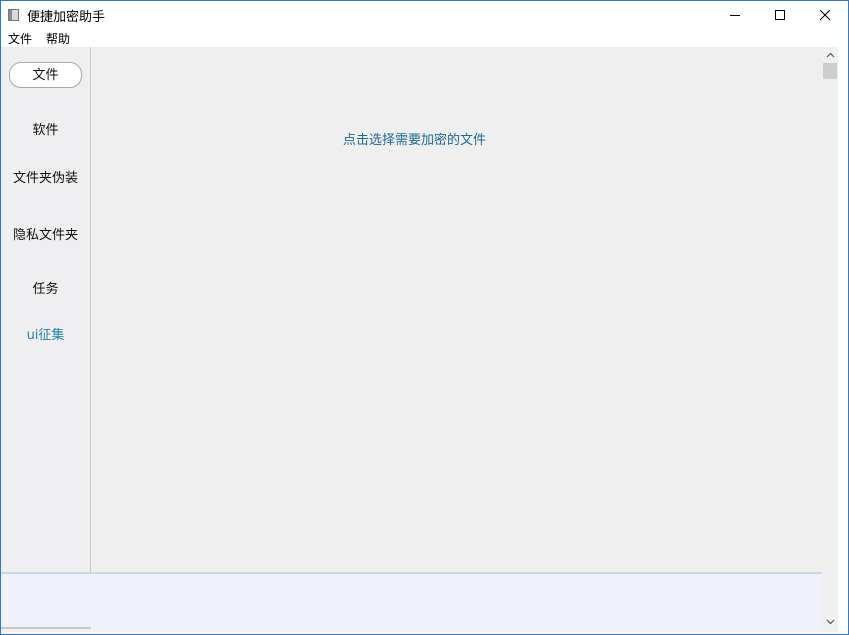 This screenshot has height=635, width=849. Describe the element at coordinates (830, 339) in the screenshot. I see `vertical-scrollbar` at that location.